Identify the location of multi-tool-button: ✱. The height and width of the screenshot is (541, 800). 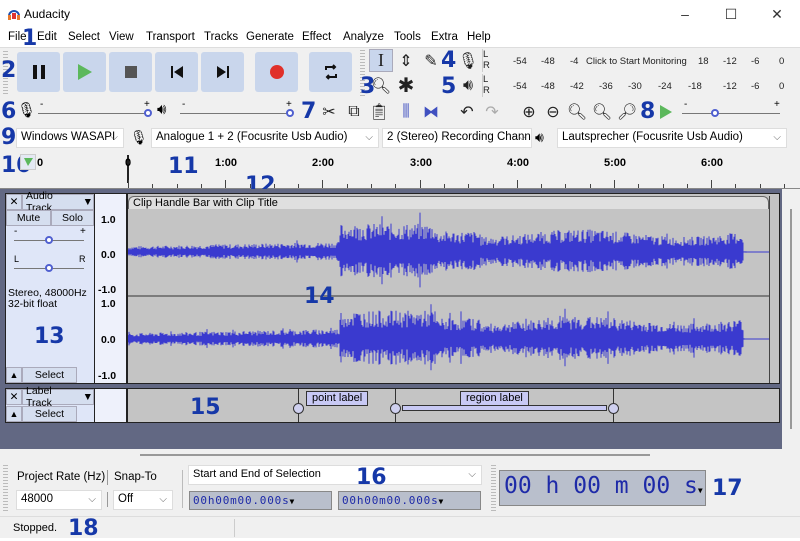
(406, 85).